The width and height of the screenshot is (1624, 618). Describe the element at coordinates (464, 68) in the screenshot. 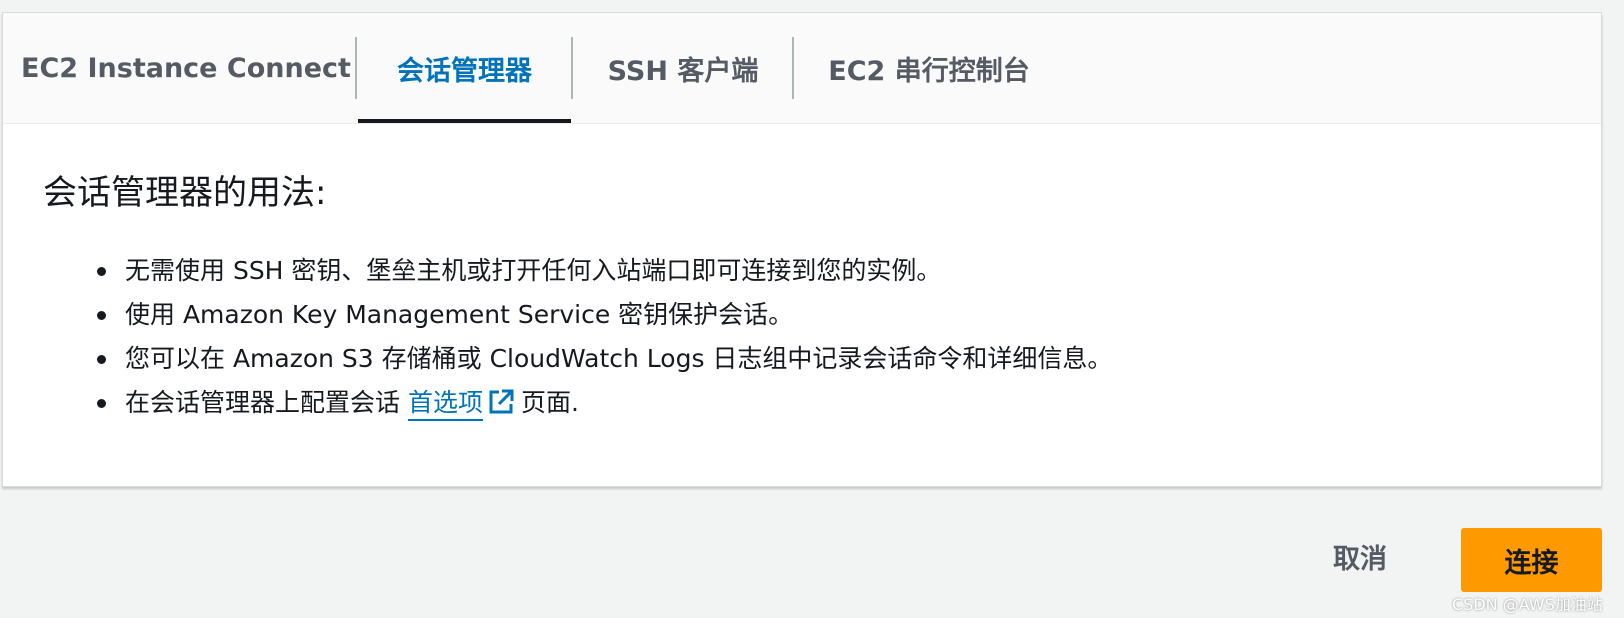

I see `tab-session-manager: 会话管理器` at that location.